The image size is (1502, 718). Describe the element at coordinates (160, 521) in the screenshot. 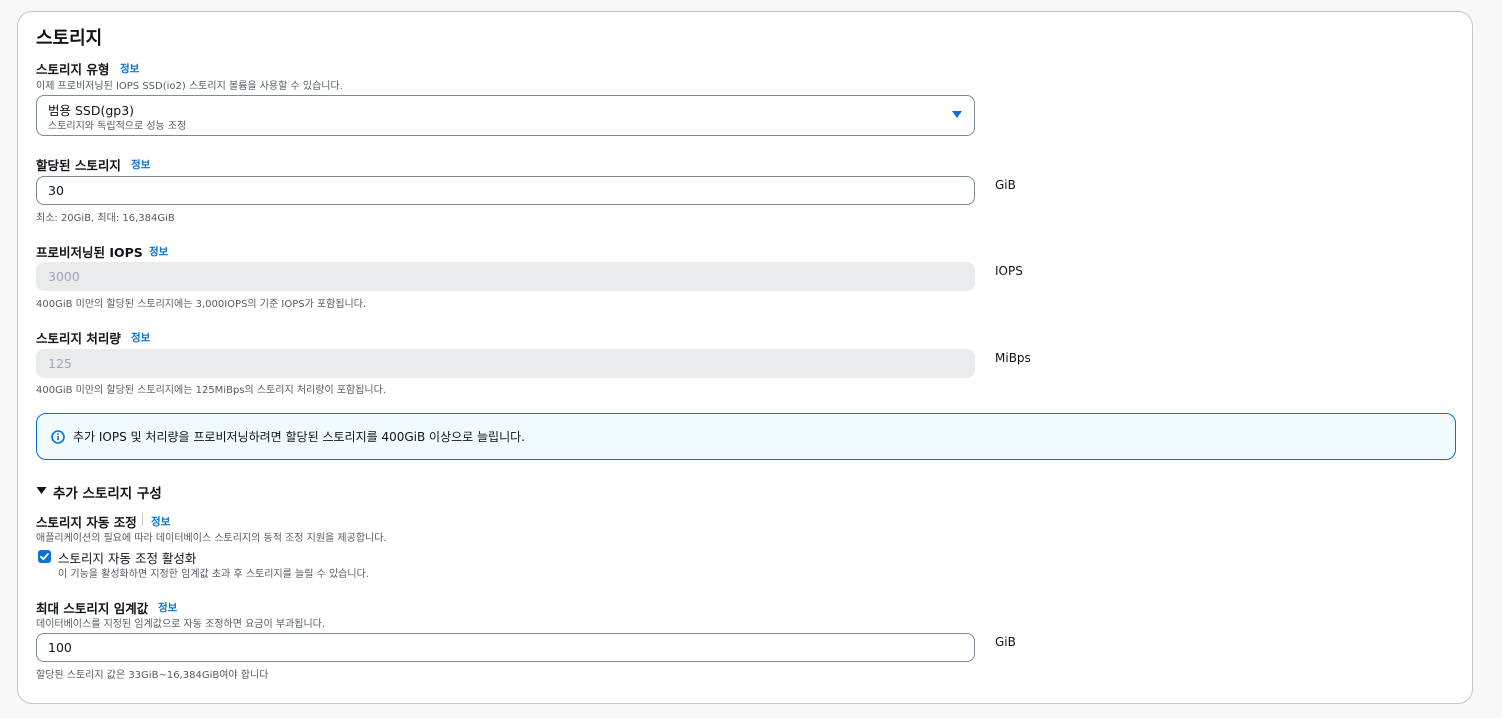

I see `autoscaling-info-link: 정보` at that location.